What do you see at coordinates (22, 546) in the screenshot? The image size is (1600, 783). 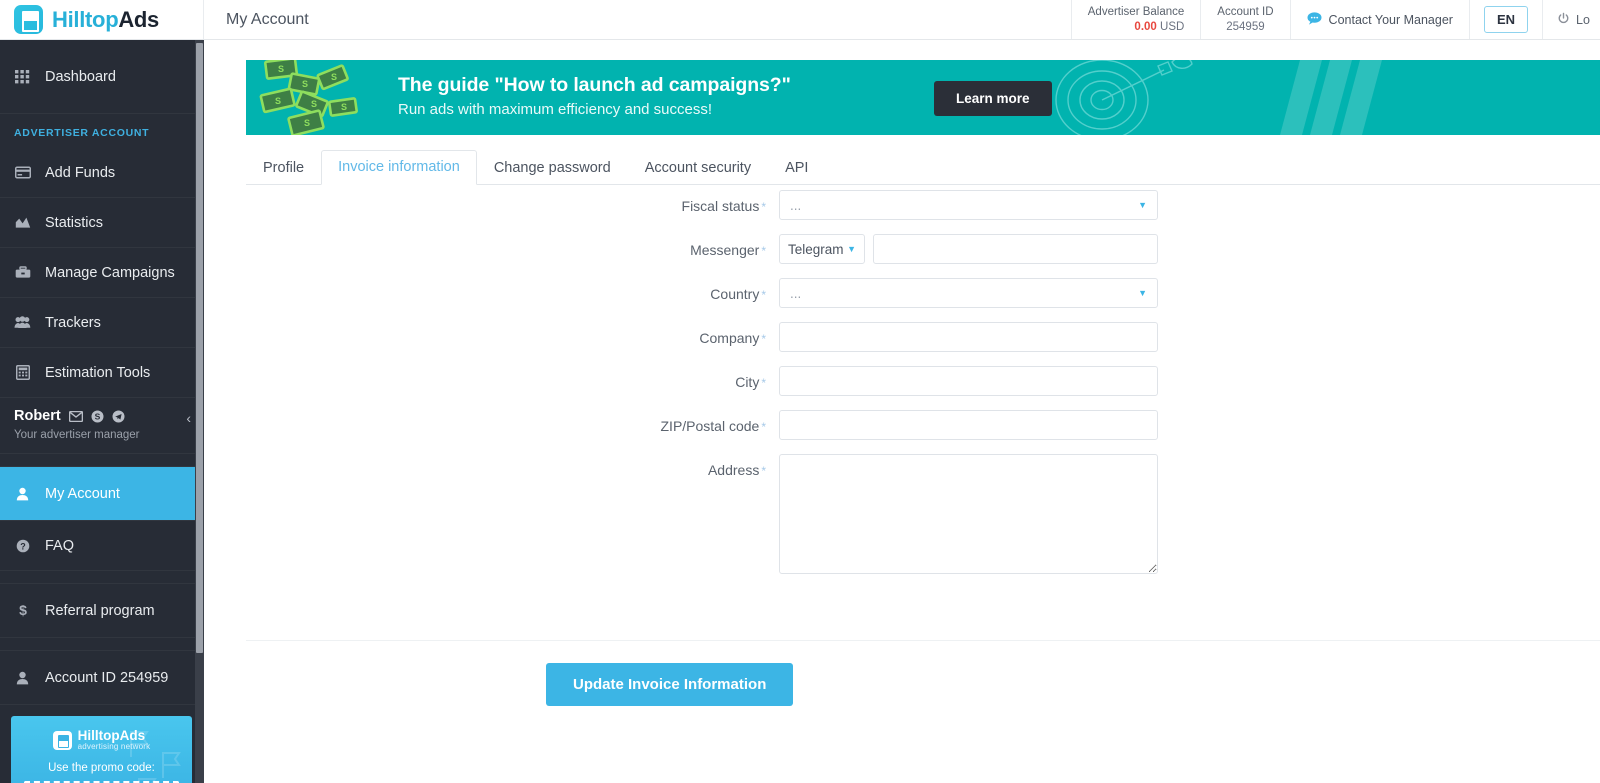 I see `question-circle-icon: ?` at bounding box center [22, 546].